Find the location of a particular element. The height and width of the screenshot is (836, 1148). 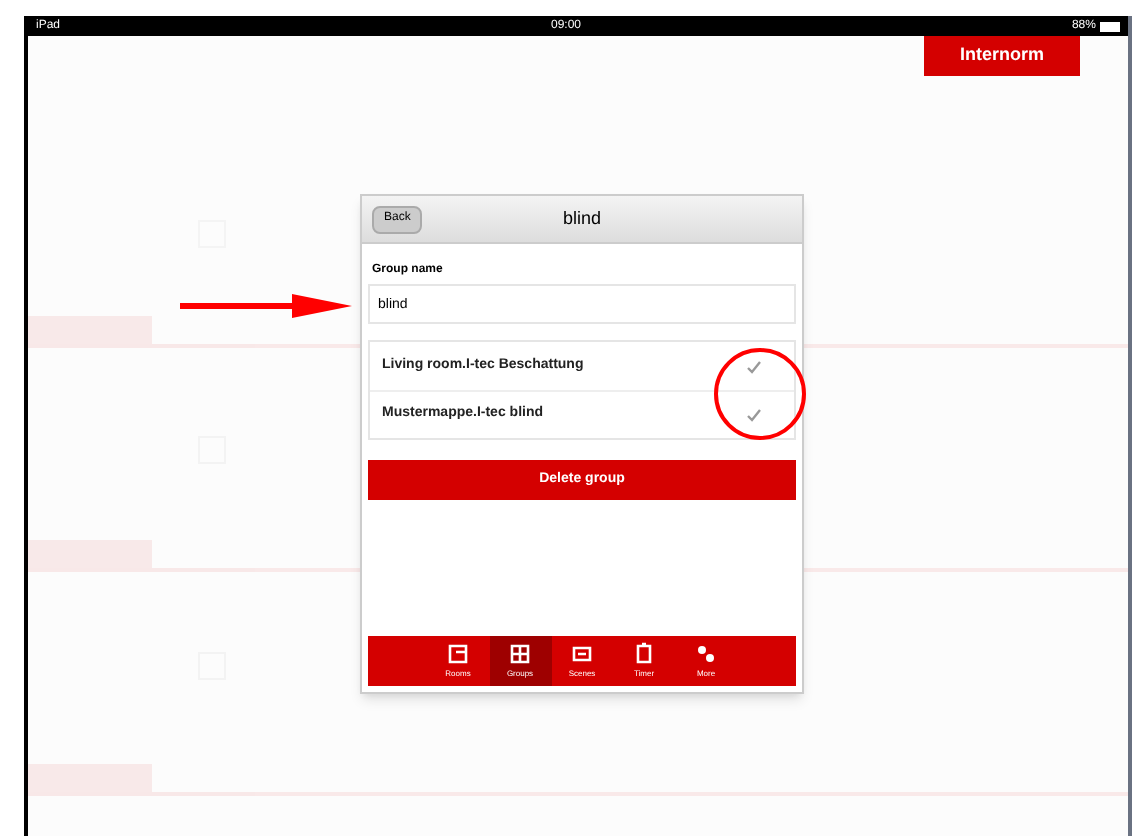

battery-icon is located at coordinates (1109, 26).